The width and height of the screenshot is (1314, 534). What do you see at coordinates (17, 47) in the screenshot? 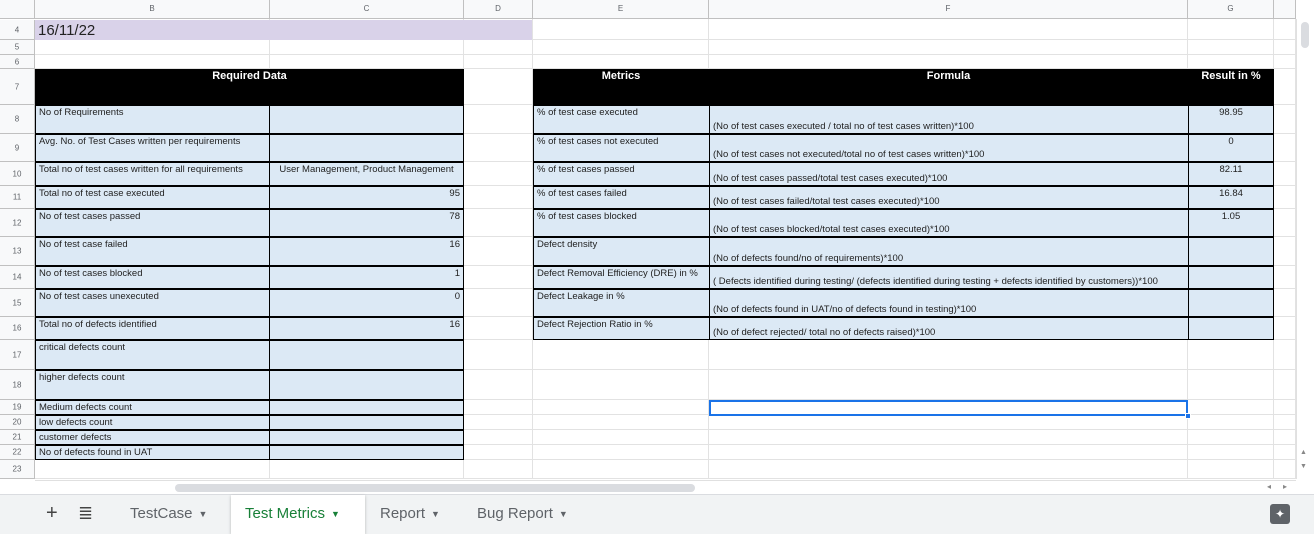
I see `row-header: 5` at bounding box center [17, 47].